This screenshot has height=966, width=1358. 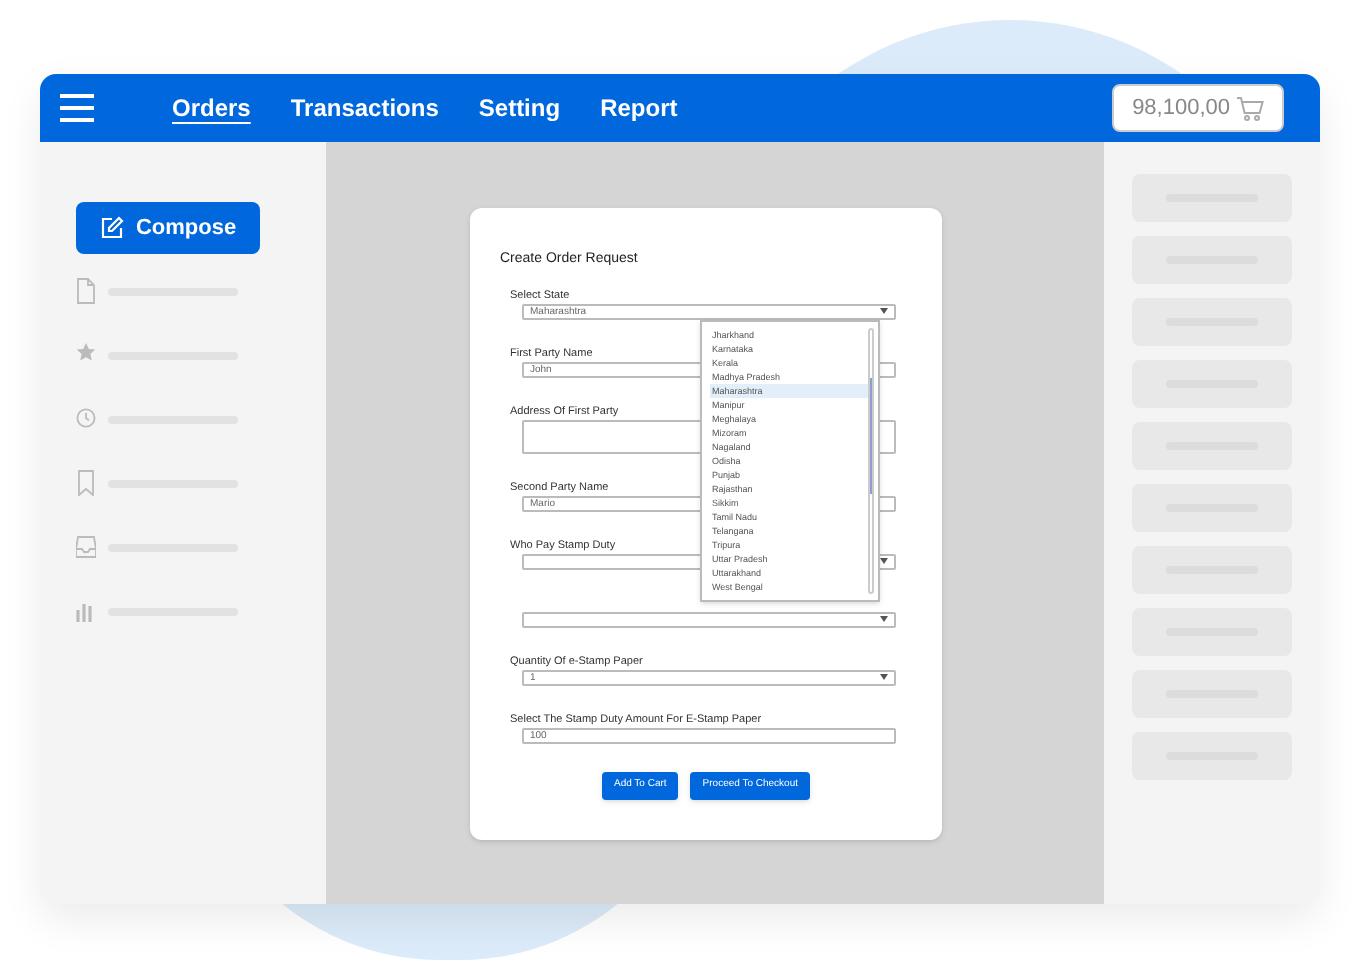 What do you see at coordinates (1181, 108) in the screenshot?
I see `balance-amount: 98,100,00` at bounding box center [1181, 108].